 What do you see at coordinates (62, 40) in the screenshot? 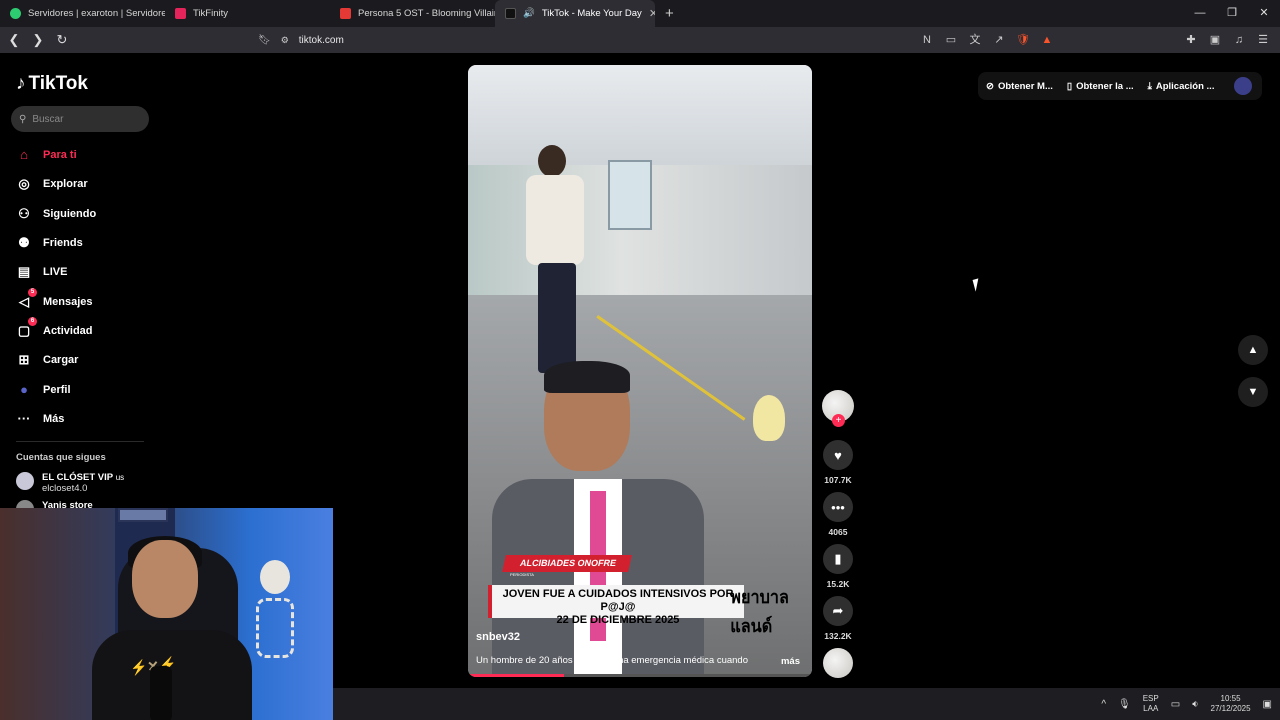
I see `reload-icon: ↻` at bounding box center [62, 40].